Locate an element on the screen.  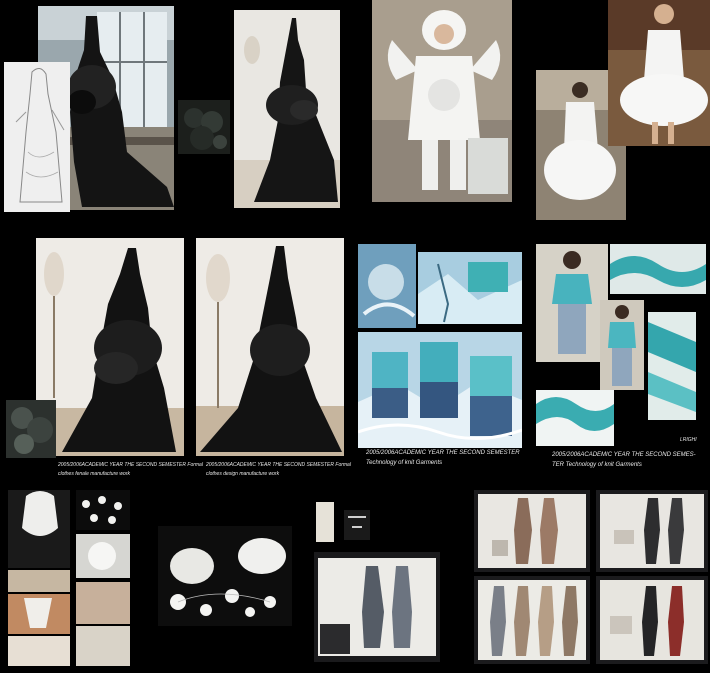
white-bear-costume-photo is located at coordinates (442, 101).